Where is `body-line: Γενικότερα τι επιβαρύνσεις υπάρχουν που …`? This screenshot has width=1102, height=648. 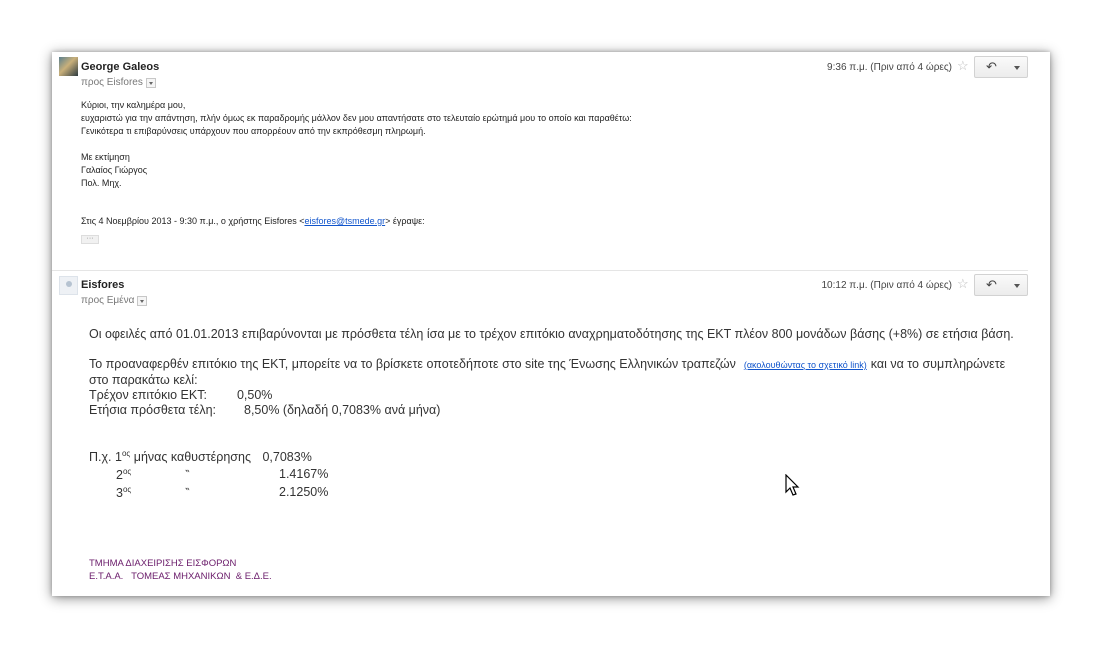
body-line: Γενικότερα τι επιβαρύνσεις υπάρχουν που … is located at coordinates (253, 131).